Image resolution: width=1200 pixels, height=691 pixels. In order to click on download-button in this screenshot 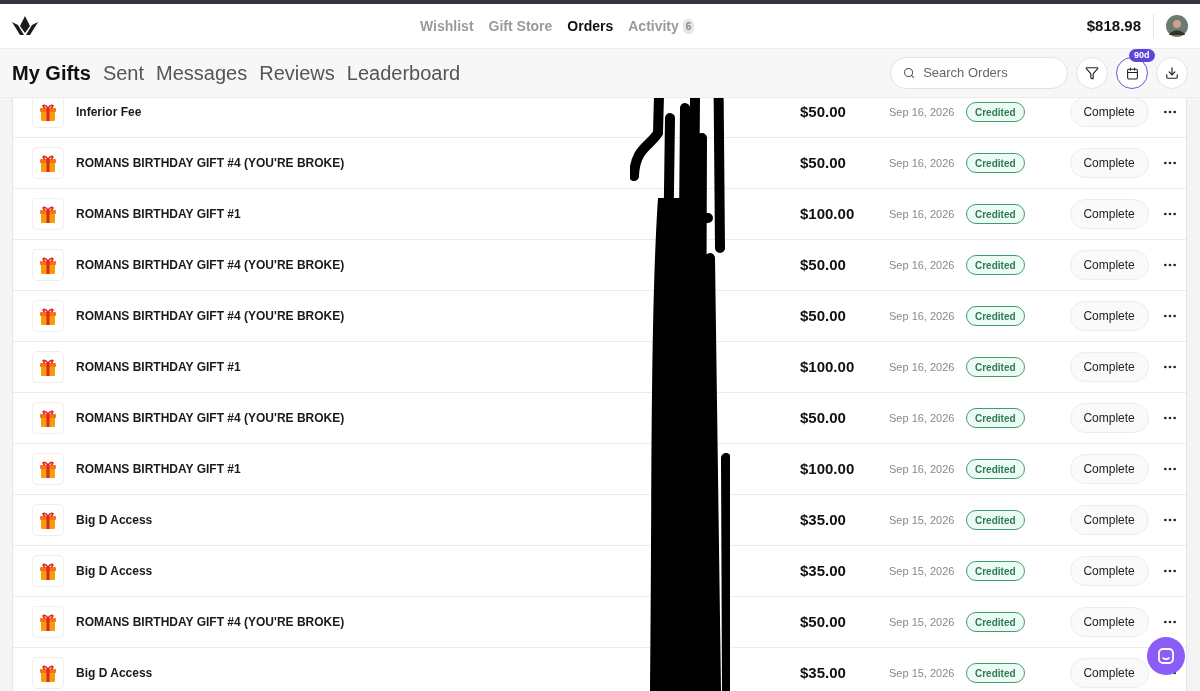, I will do `click(1172, 73)`.